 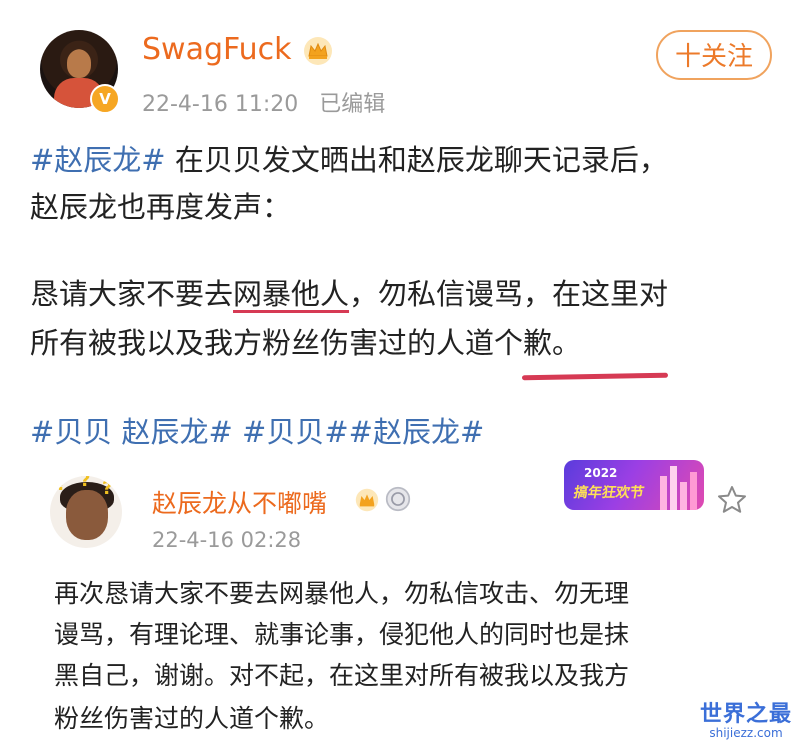 I want to click on username: SwagFuck, so click(x=217, y=49).